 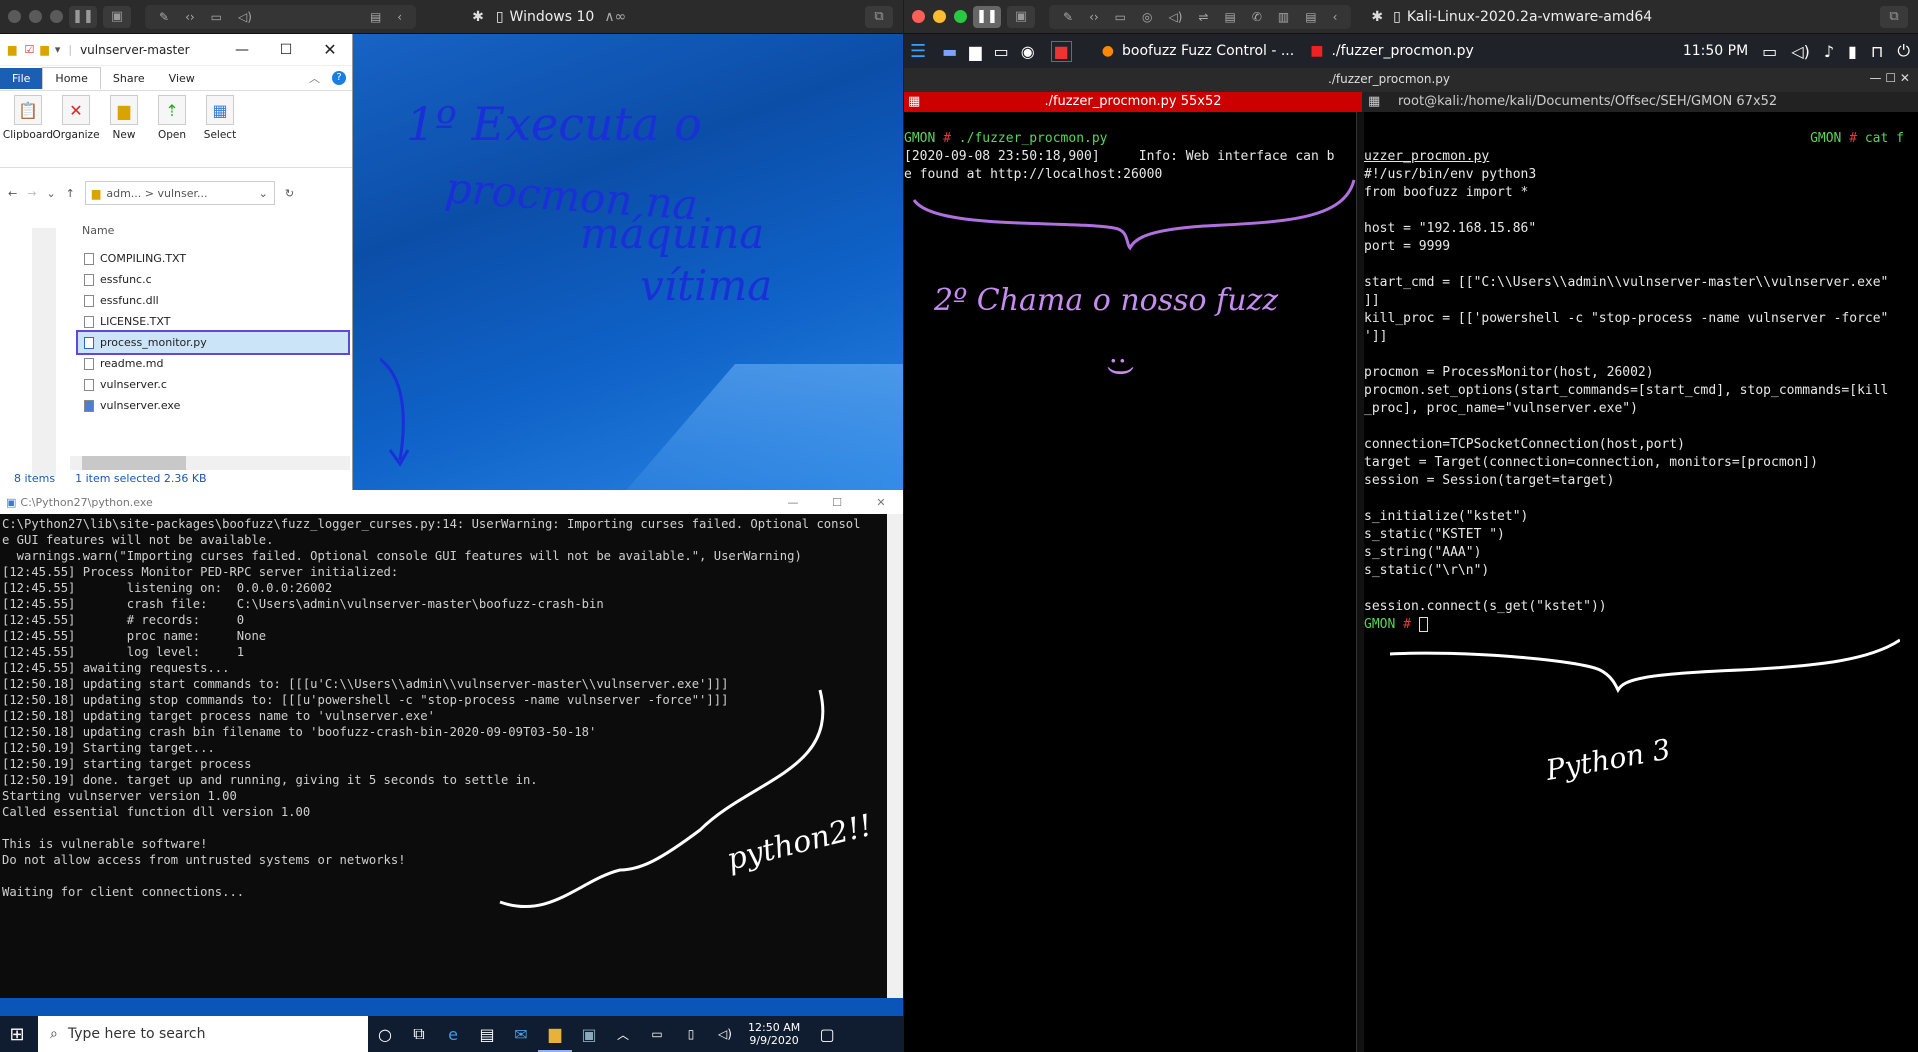 I want to click on task-view-icon: ⧉, so click(x=419, y=1034).